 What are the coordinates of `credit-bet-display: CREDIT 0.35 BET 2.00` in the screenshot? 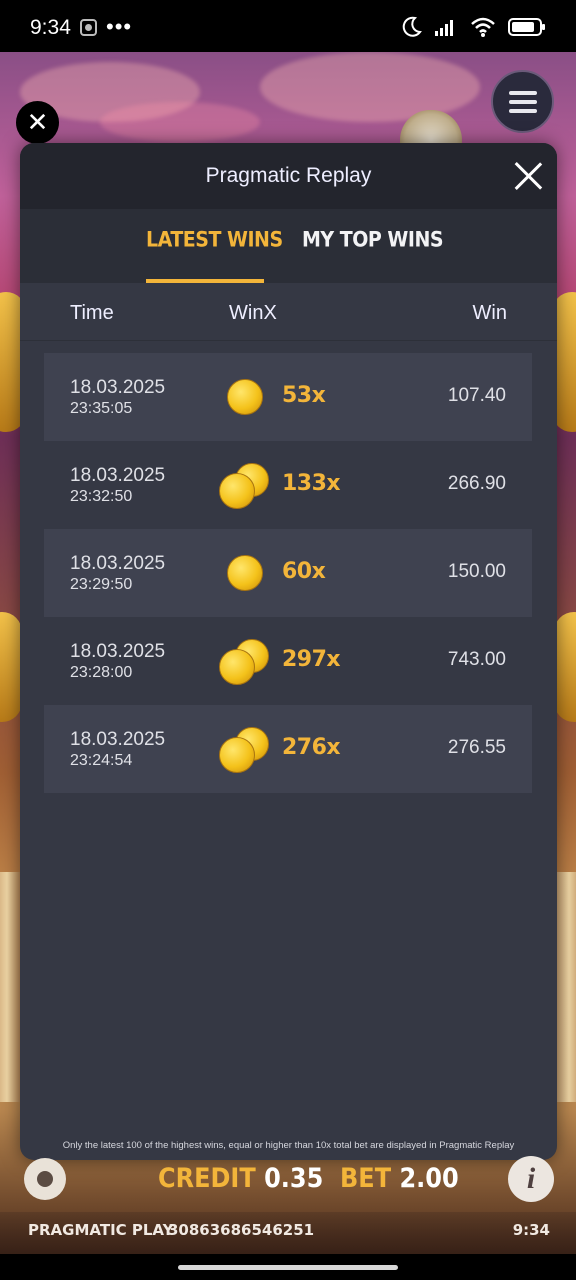 It's located at (308, 1178).